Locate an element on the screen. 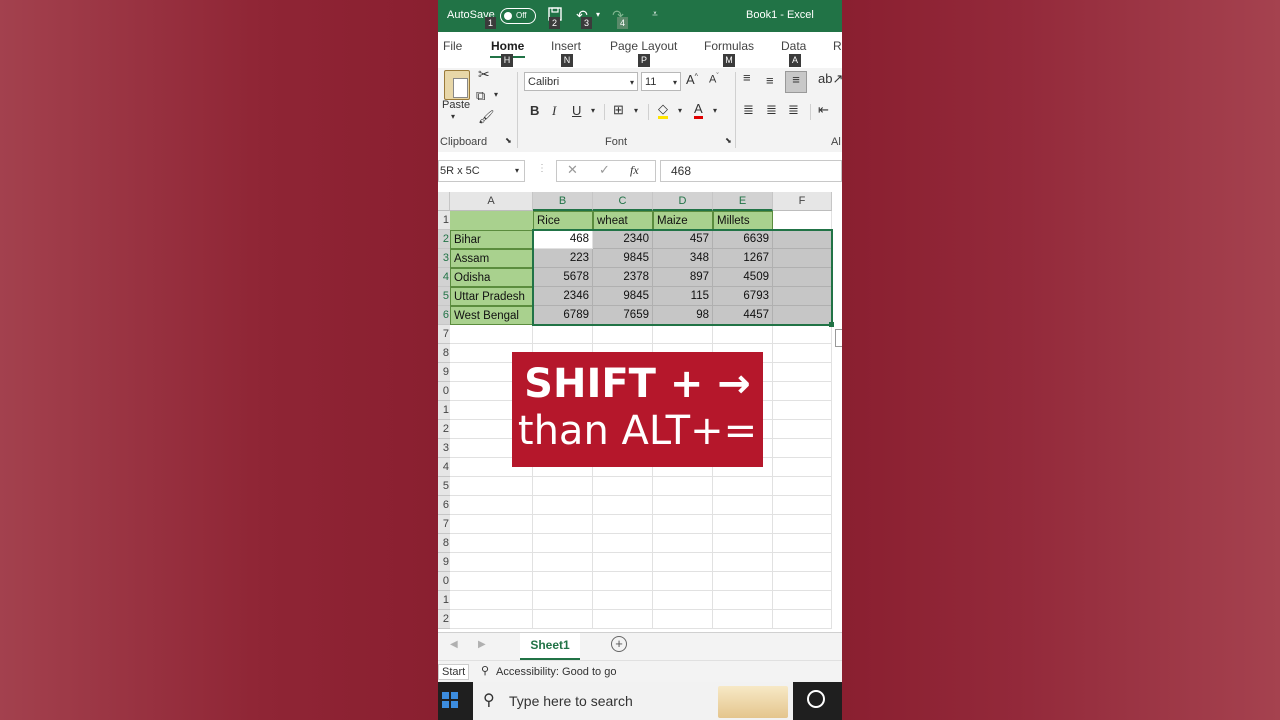 The width and height of the screenshot is (1280, 720). font-color-dropdown-icon: ▾ is located at coordinates (715, 110).